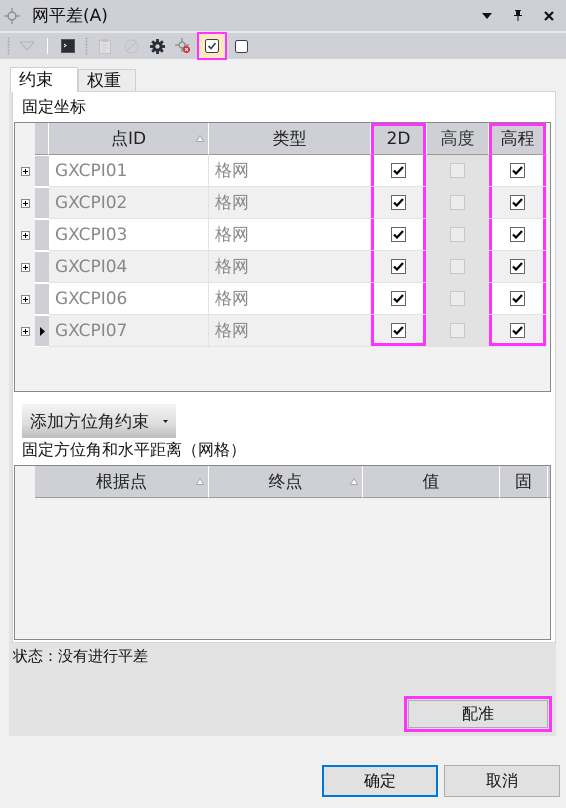 The image size is (566, 808). I want to click on close-icon, so click(549, 15).